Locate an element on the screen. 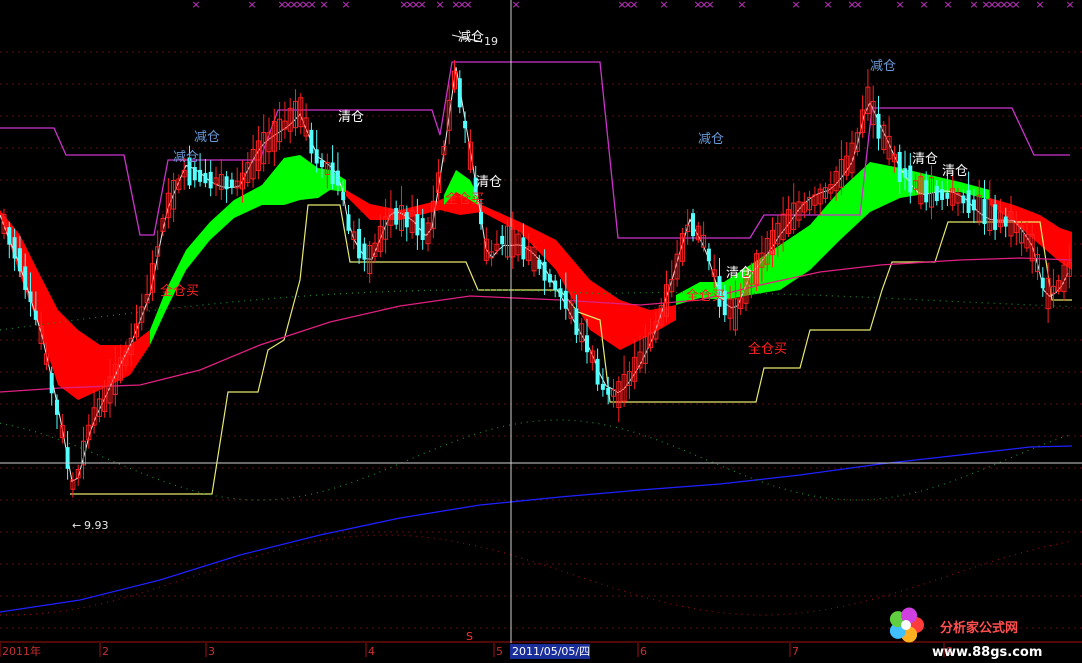 The height and width of the screenshot is (663, 1082). x-tick-label: 6 is located at coordinates (643, 651).